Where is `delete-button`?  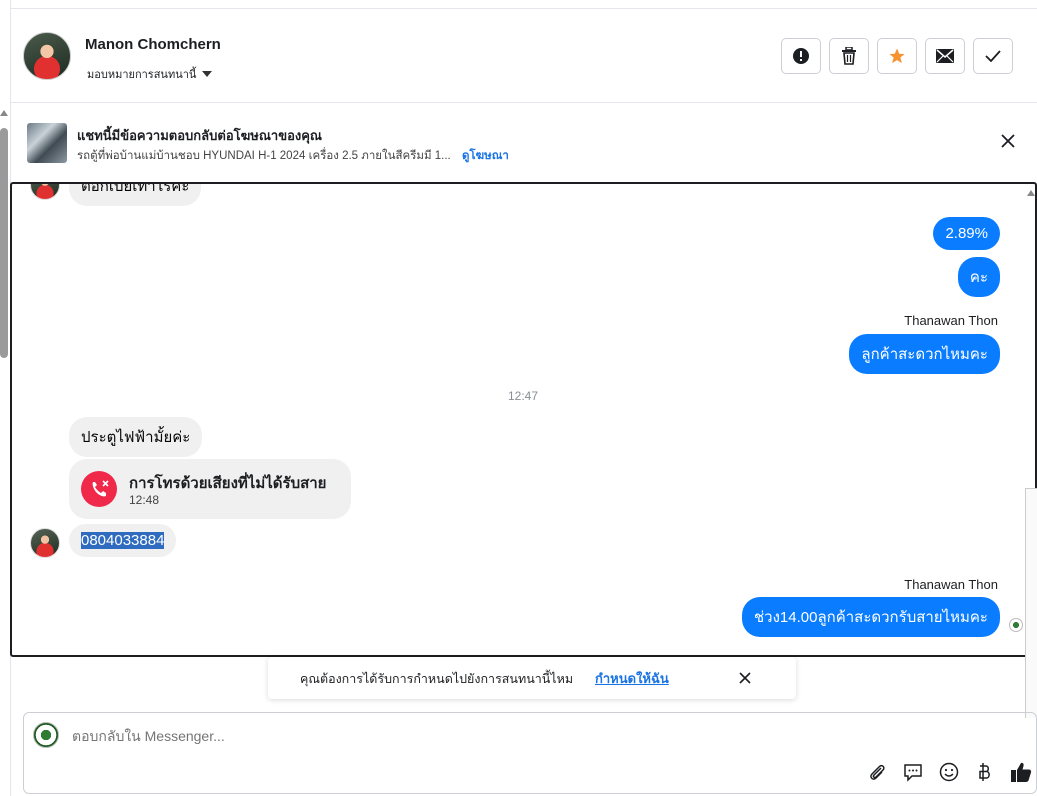
delete-button is located at coordinates (849, 56).